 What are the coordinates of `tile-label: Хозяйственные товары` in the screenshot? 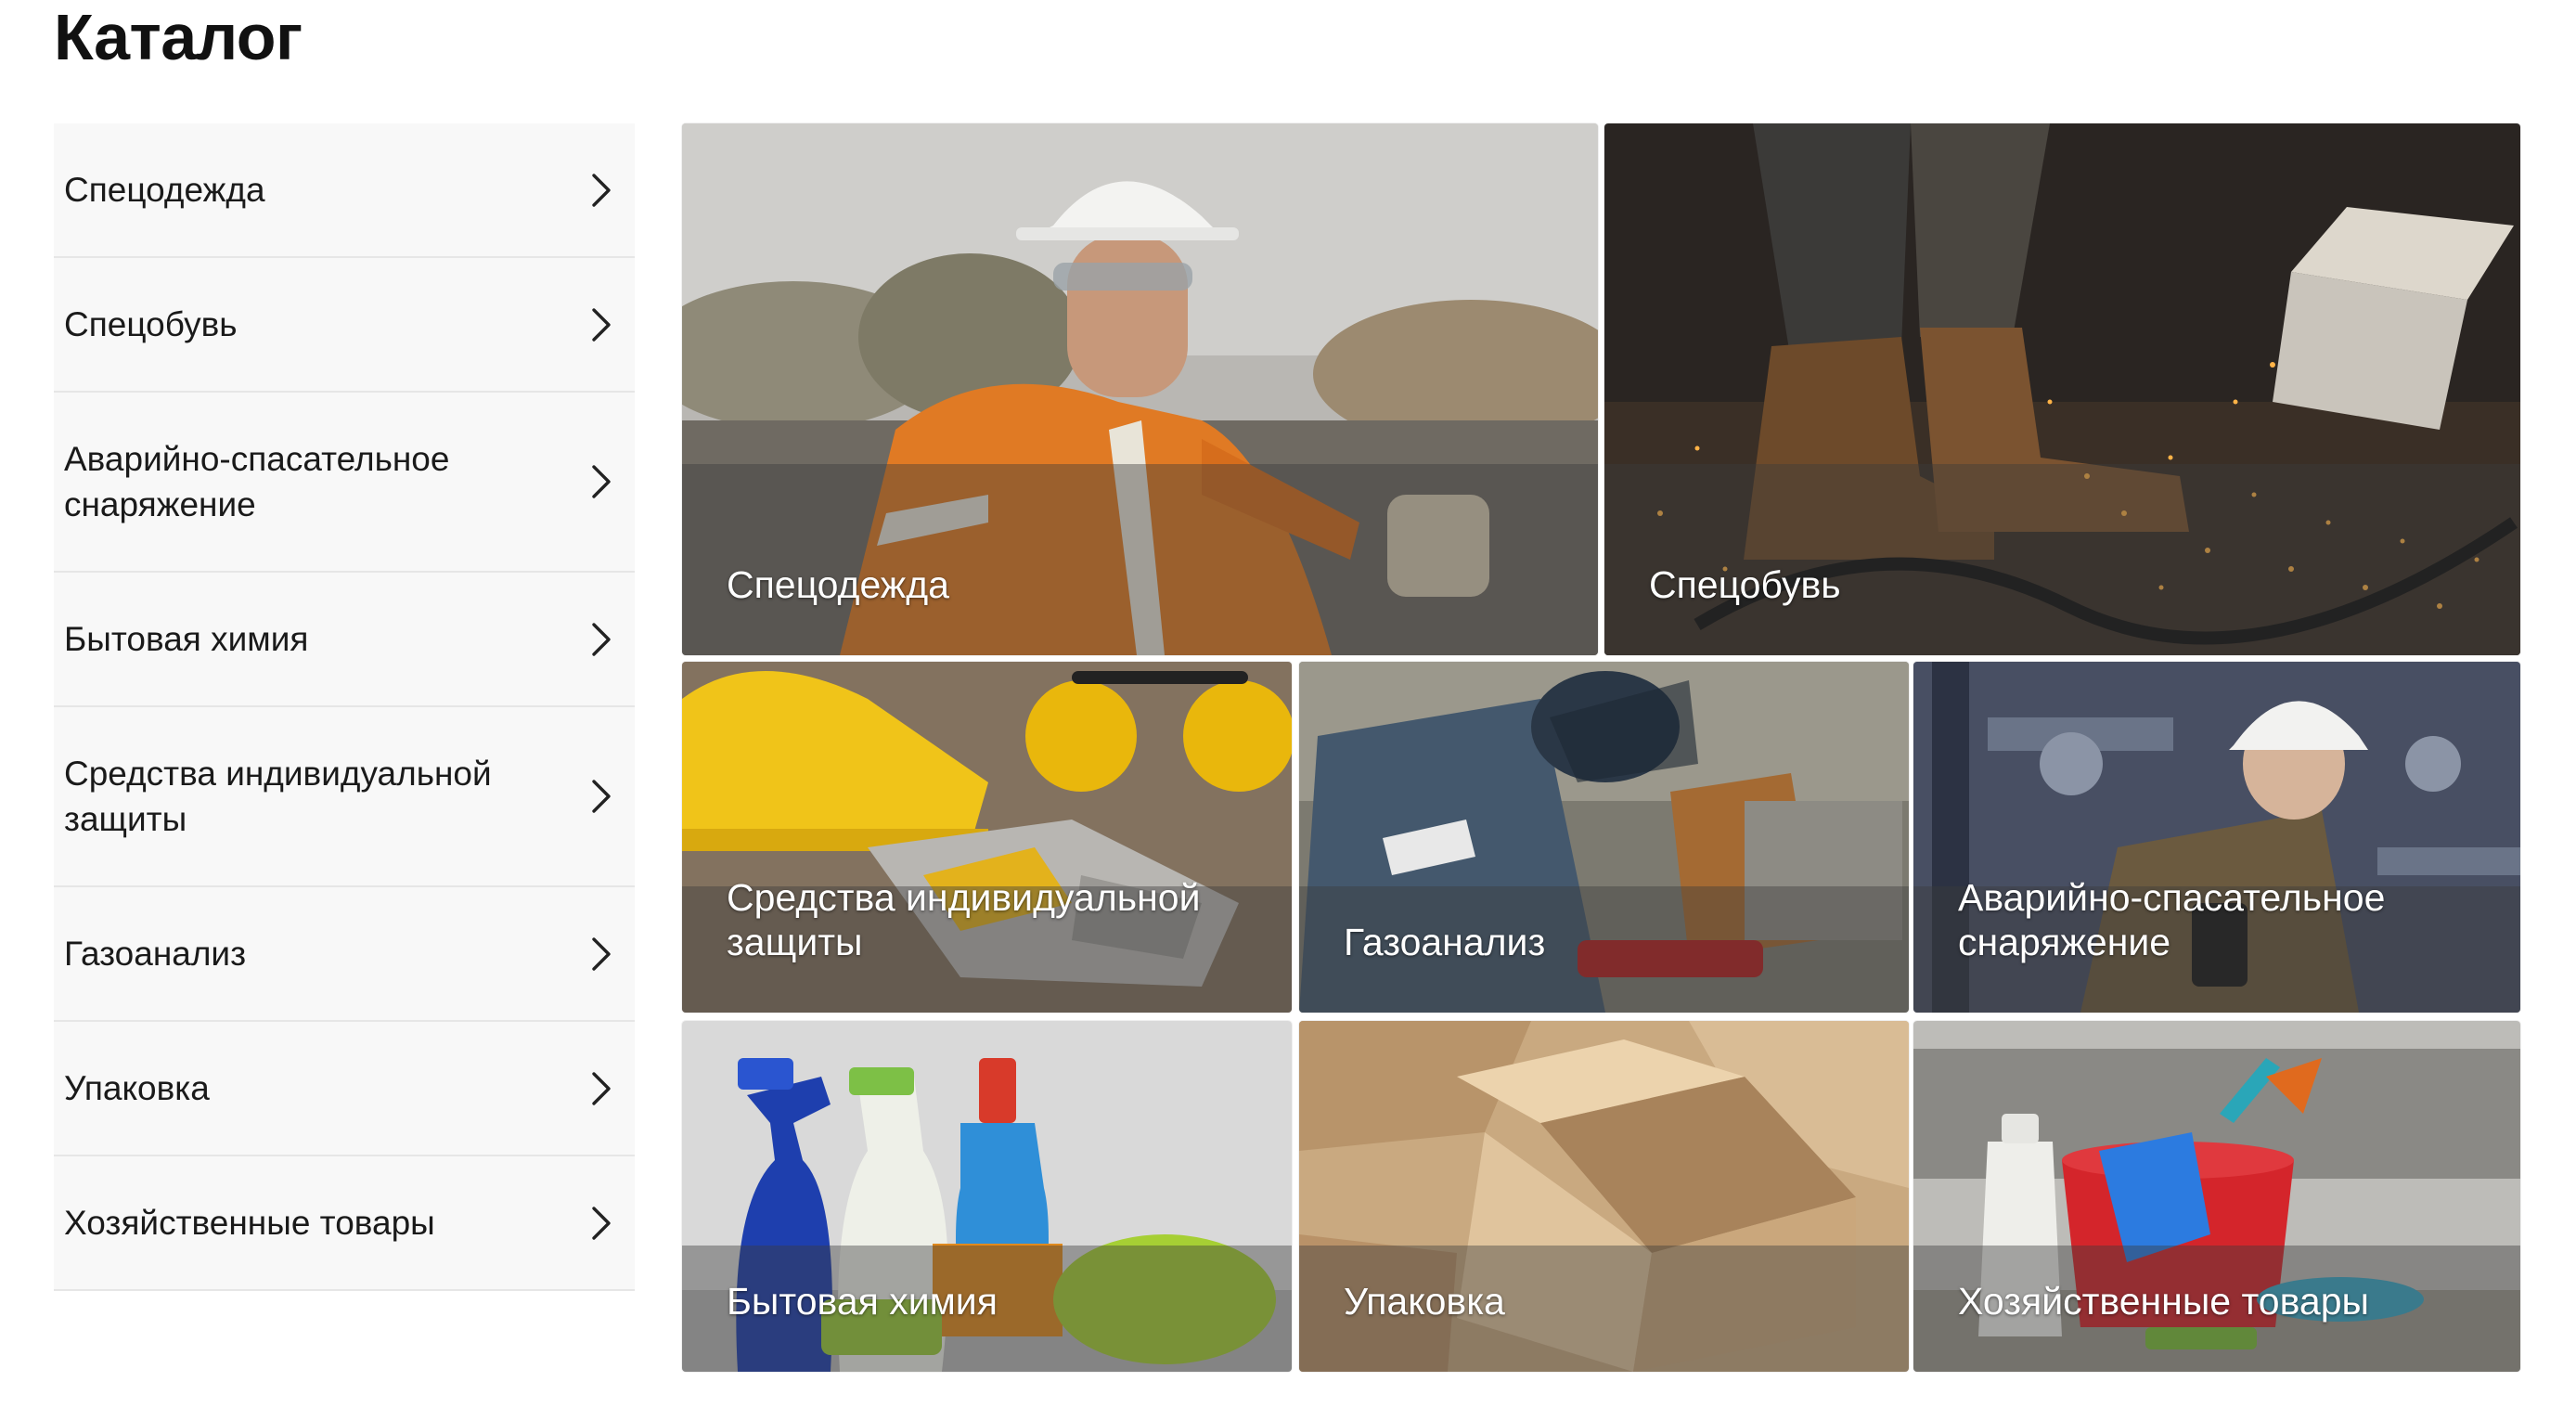 It's located at (2163, 1301).